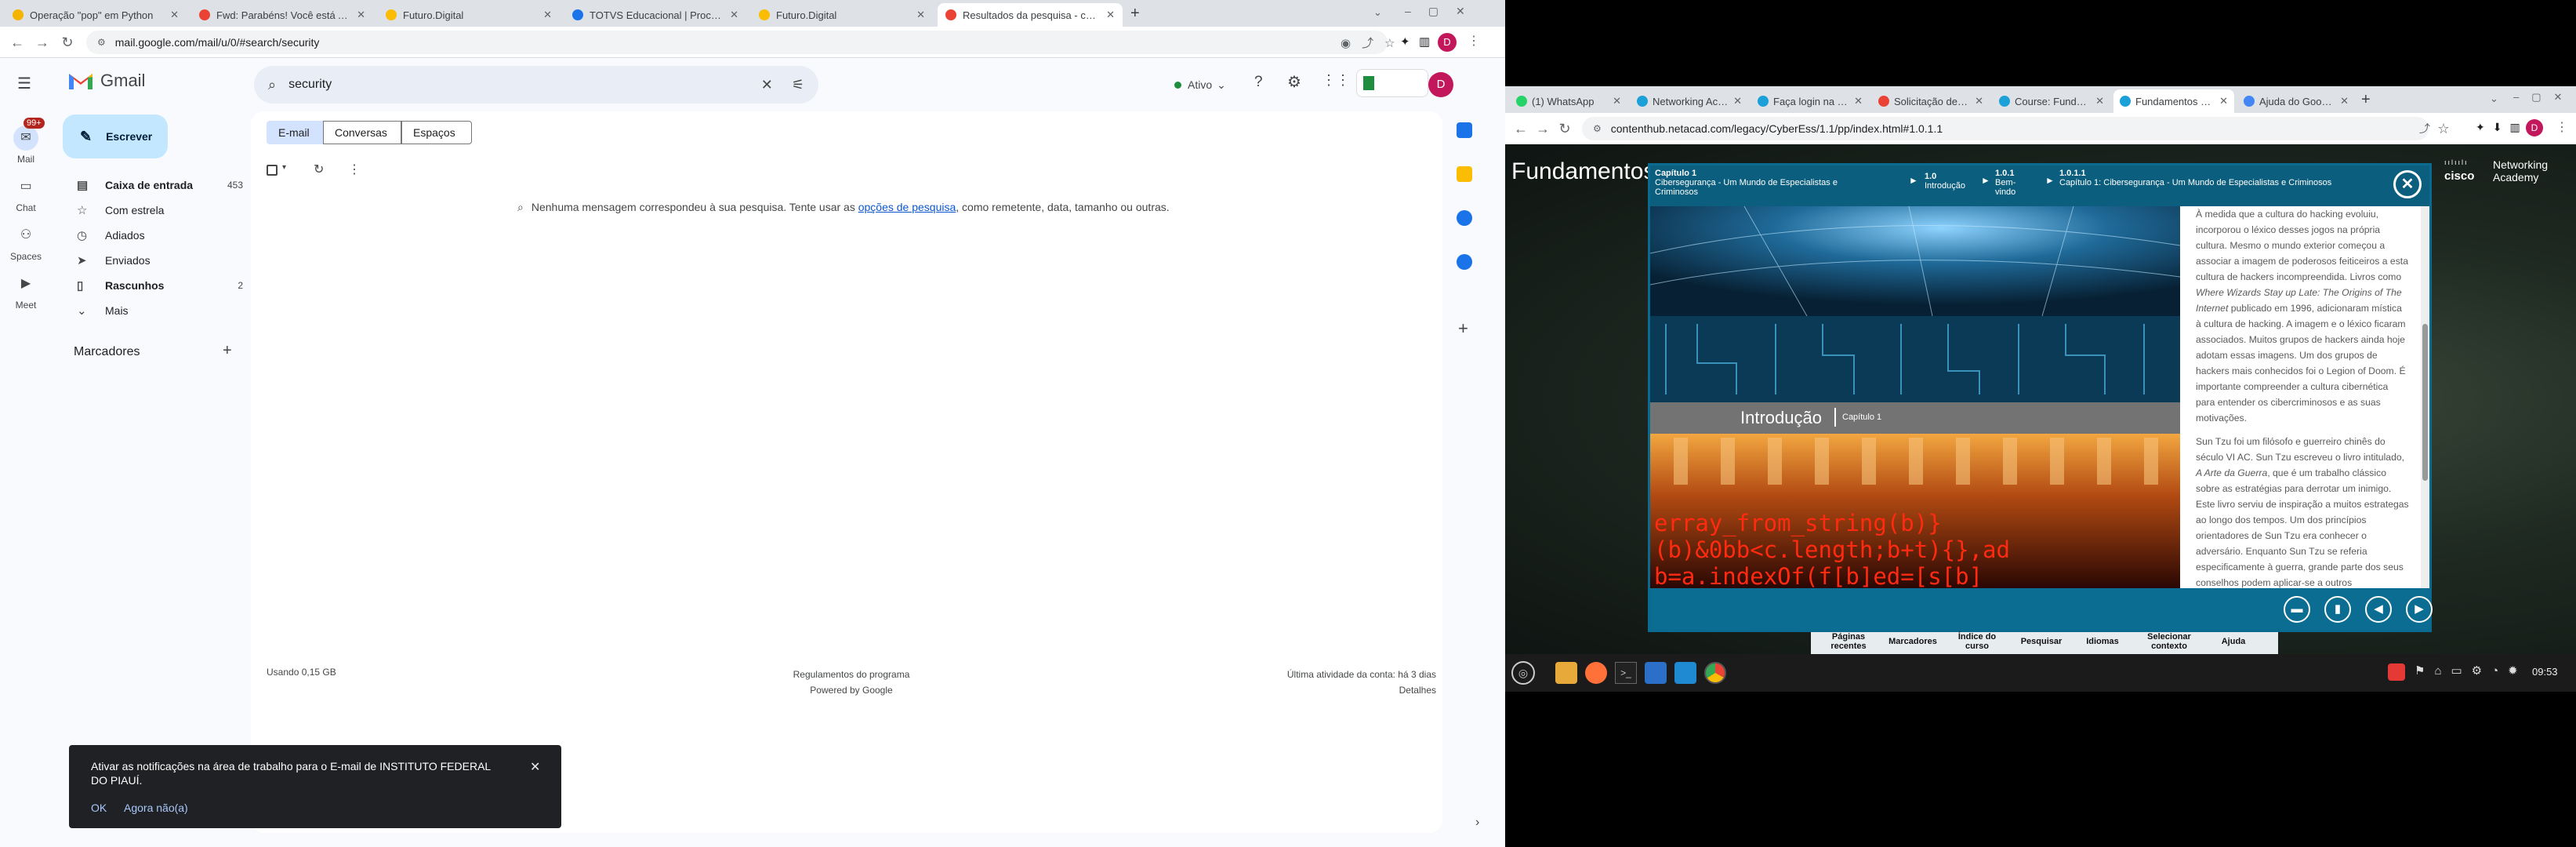 The width and height of the screenshot is (2576, 847). Describe the element at coordinates (1810, 101) in the screenshot. I see `tab-login: Faça login na C... ✕` at that location.